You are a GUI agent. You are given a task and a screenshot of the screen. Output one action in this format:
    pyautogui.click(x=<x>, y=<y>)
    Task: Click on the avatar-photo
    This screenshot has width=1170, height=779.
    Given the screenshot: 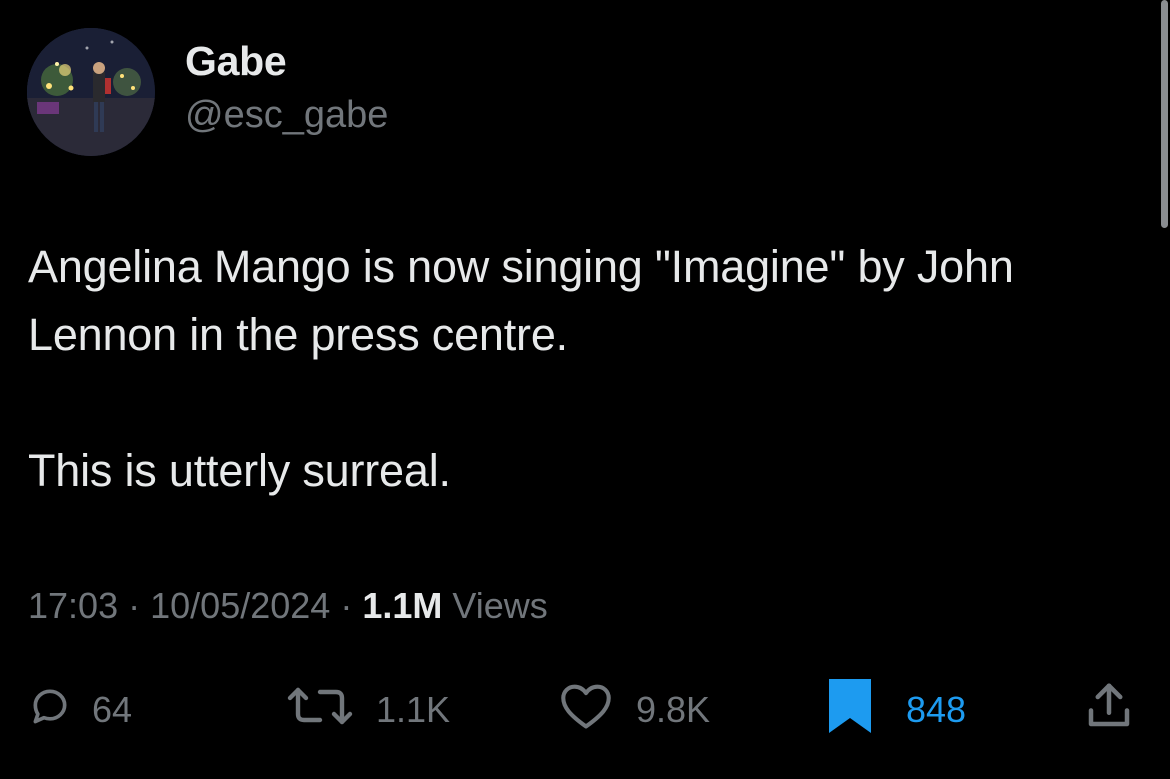 What is the action you would take?
    pyautogui.click(x=91, y=92)
    